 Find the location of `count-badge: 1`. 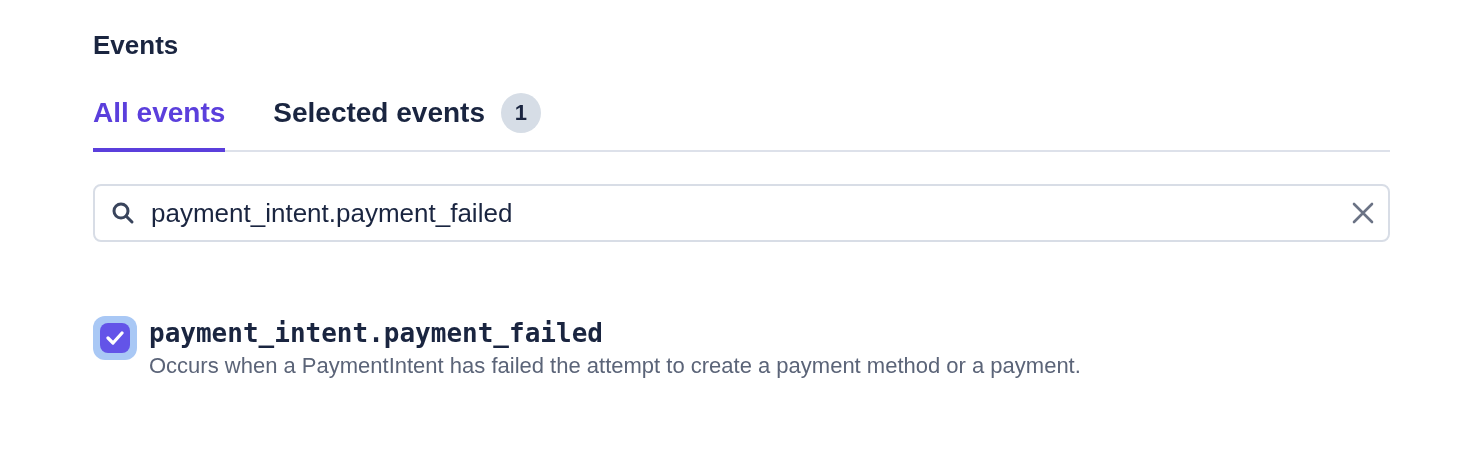

count-badge: 1 is located at coordinates (520, 113).